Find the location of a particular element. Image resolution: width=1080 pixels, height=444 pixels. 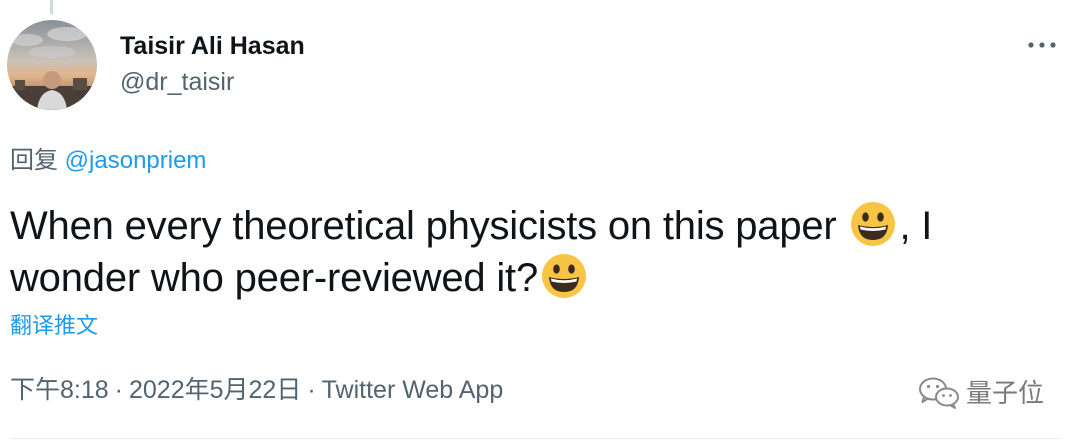

more-horizontal-icon is located at coordinates (1042, 45).